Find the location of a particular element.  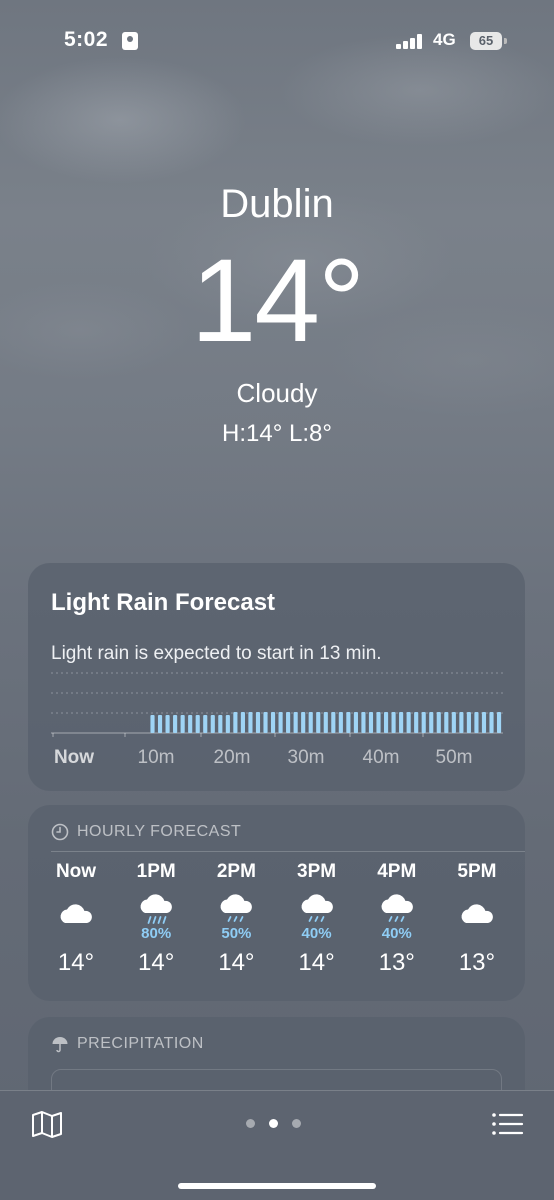

minute-precipitation-chart: Now 10m 20m 30m 40m 50m is located at coordinates (277, 720).